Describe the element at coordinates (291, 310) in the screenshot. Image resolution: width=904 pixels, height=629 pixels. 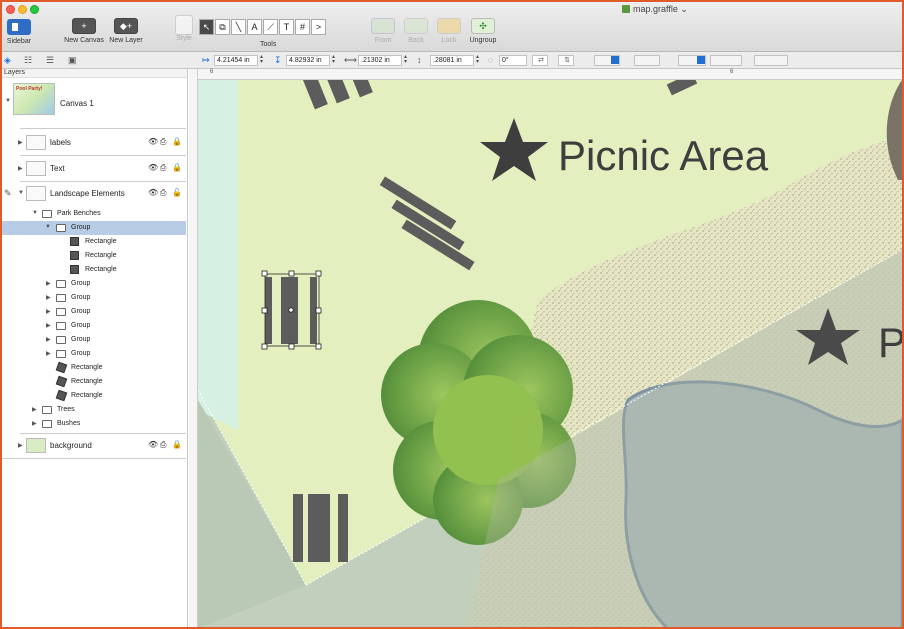
I see `park-bench-selected` at that location.